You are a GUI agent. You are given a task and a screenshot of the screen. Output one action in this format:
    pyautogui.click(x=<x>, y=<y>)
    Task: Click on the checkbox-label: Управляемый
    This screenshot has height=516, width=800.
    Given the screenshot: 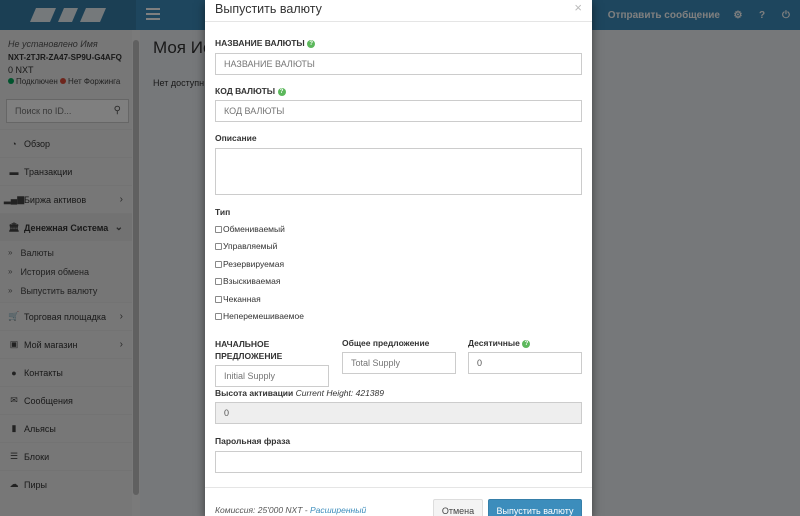 What is the action you would take?
    pyautogui.click(x=250, y=246)
    